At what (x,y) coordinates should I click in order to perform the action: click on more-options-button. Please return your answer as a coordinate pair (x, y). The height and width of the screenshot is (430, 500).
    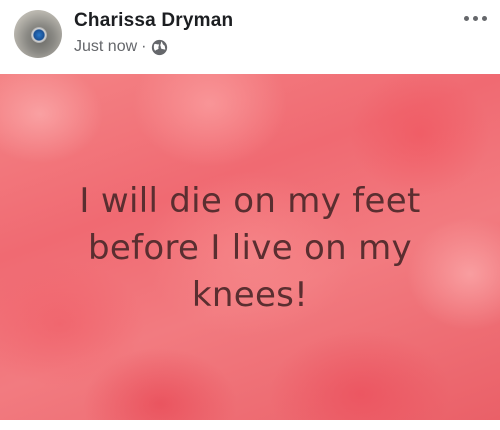
    Looking at the image, I should click on (475, 18).